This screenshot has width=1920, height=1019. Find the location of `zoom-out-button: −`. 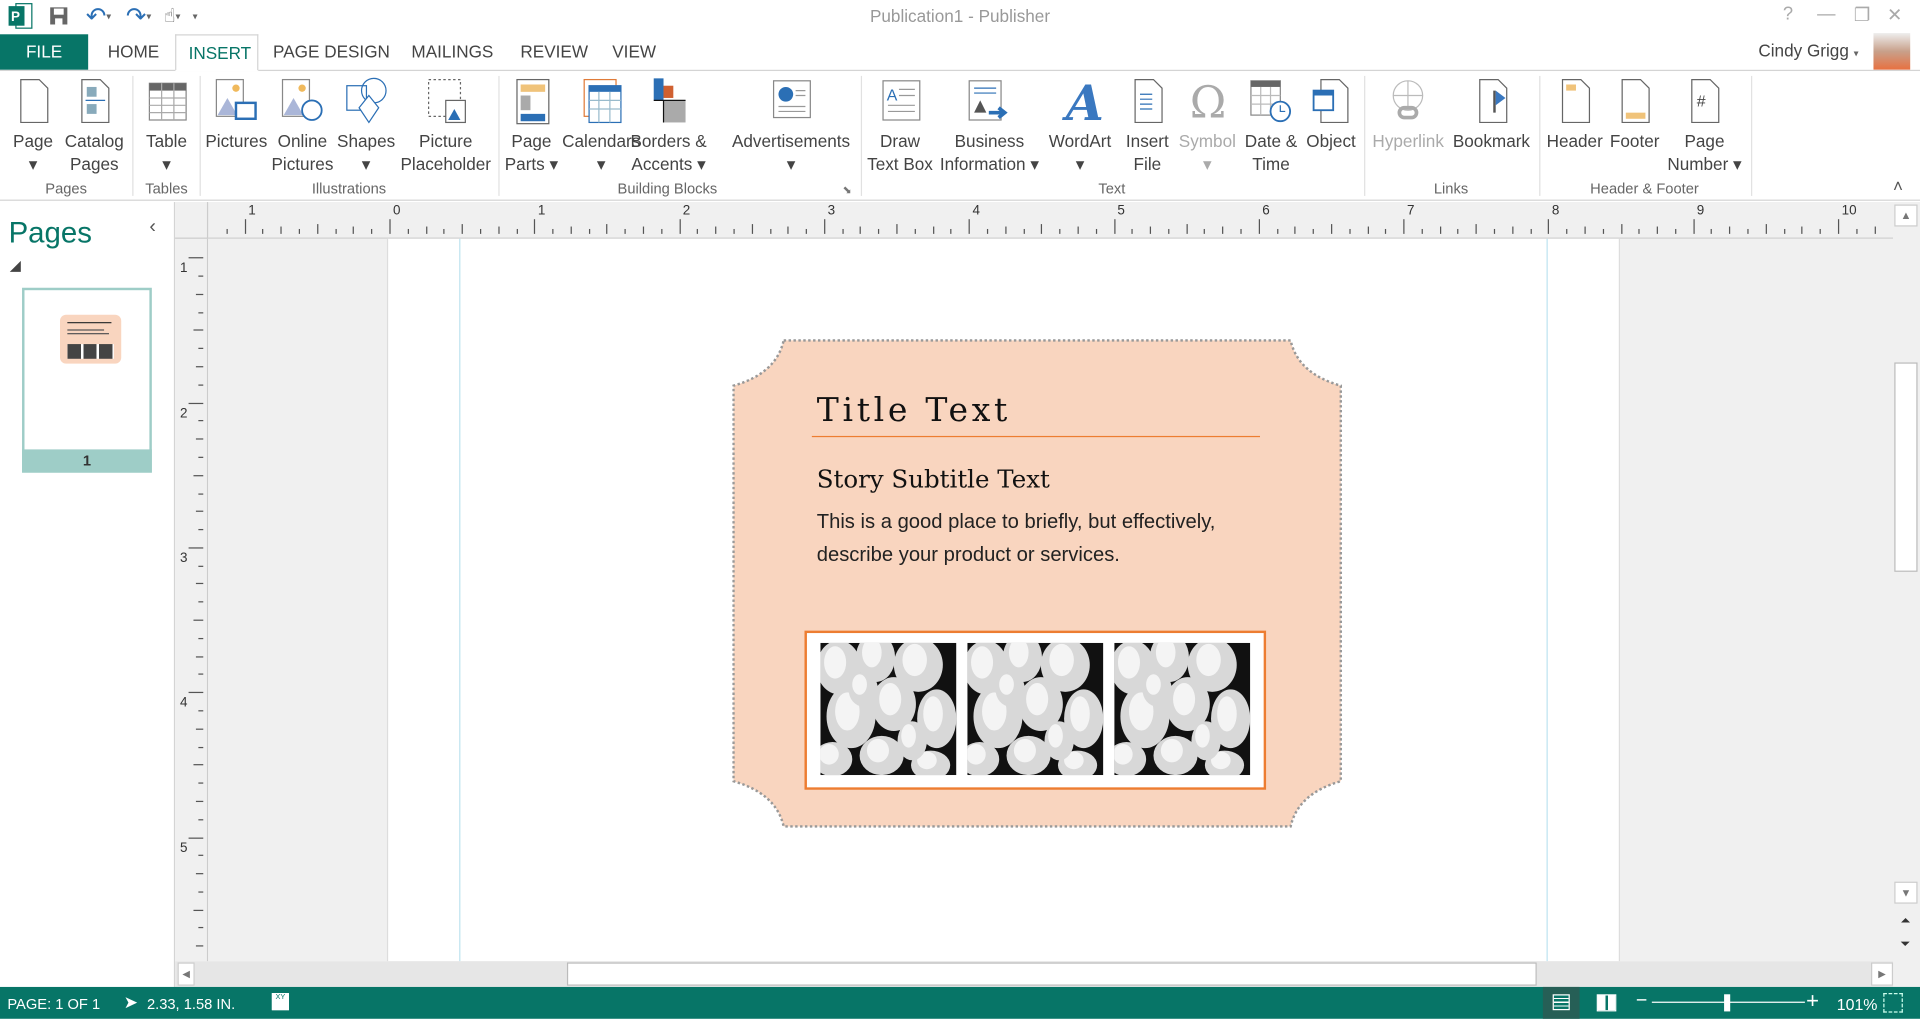

zoom-out-button: − is located at coordinates (1641, 1002).